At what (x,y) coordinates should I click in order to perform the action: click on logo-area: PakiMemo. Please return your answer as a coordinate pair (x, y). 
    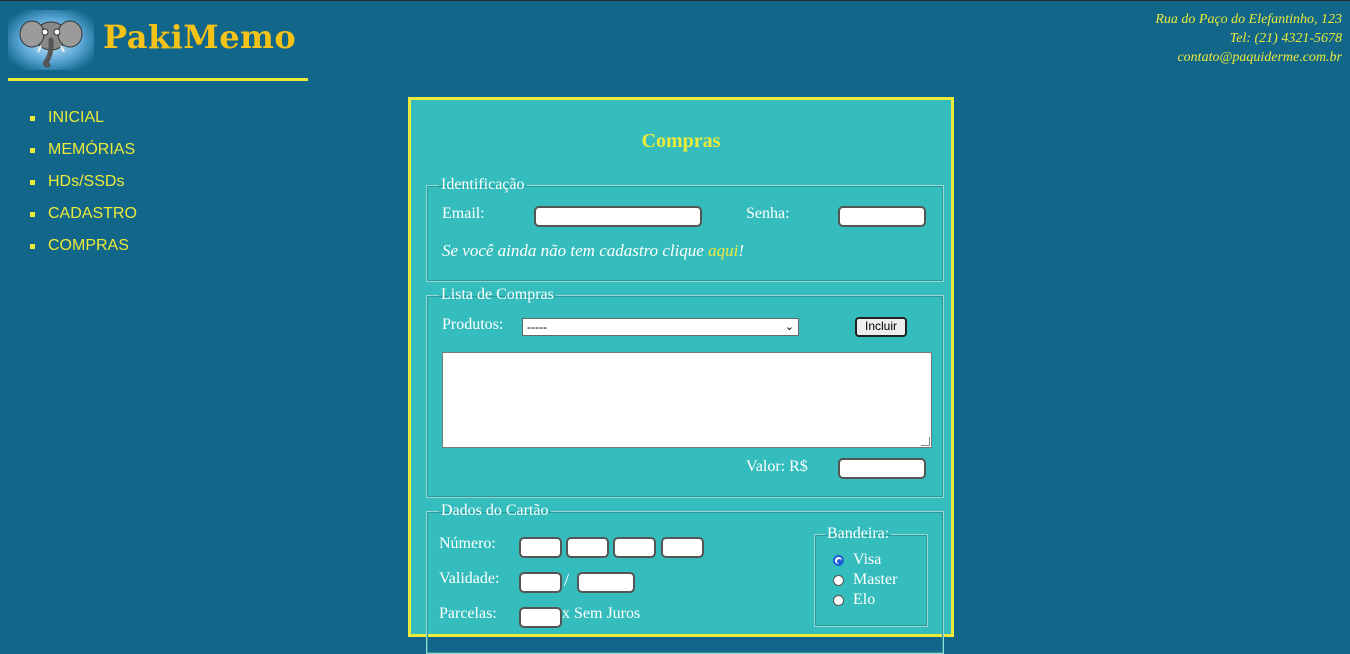
    Looking at the image, I should click on (158, 45).